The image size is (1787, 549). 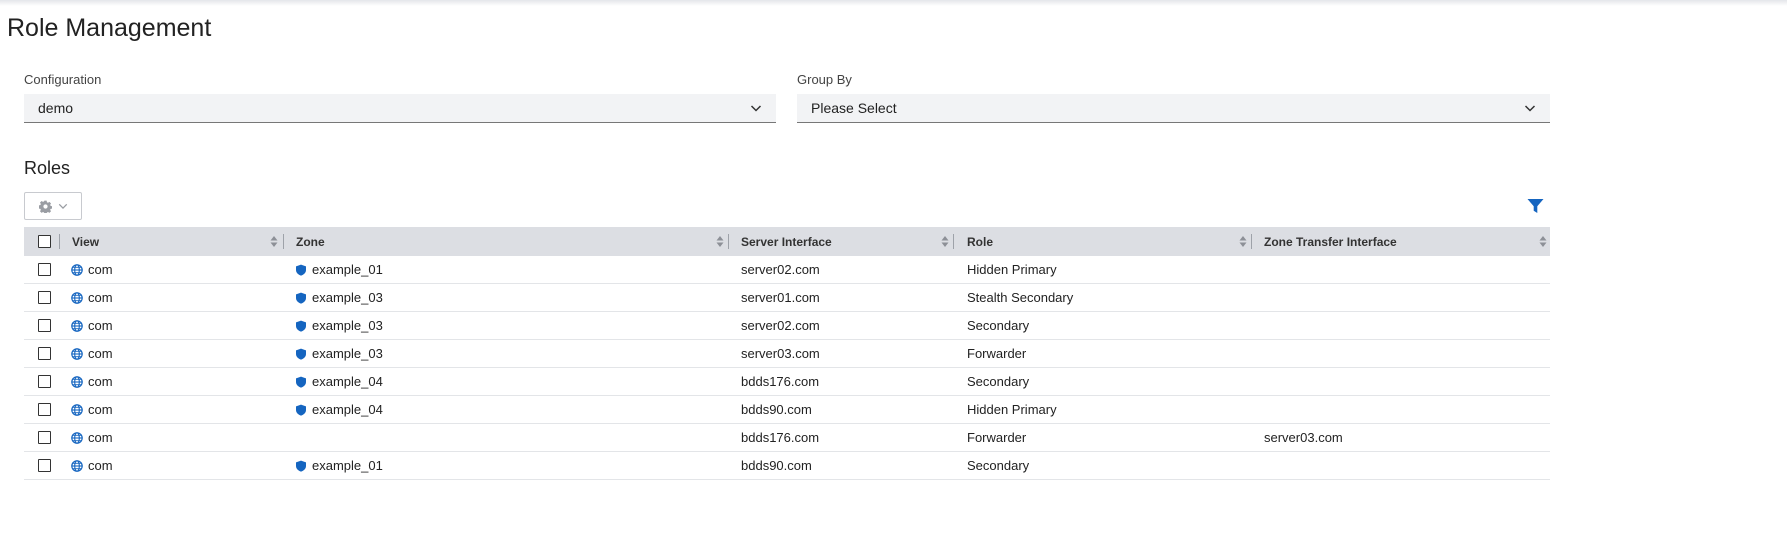 What do you see at coordinates (85, 241) in the screenshot?
I see `column-header-view: View` at bounding box center [85, 241].